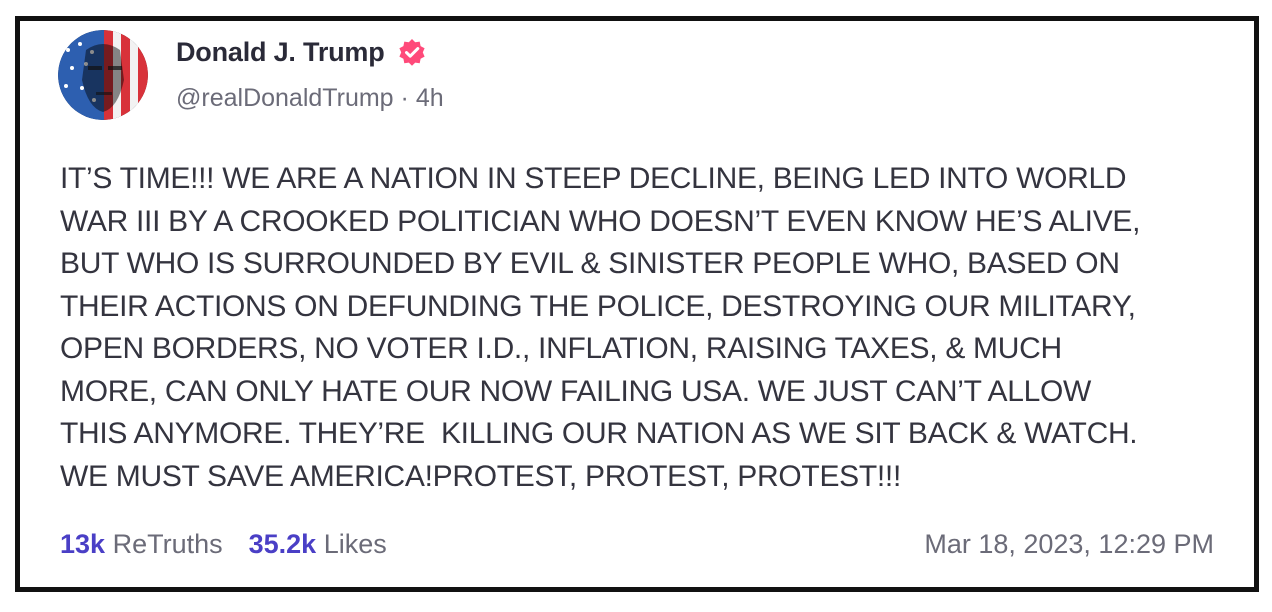 The width and height of the screenshot is (1272, 612). Describe the element at coordinates (223, 544) in the screenshot. I see `post-stats: 13k ReTruths 35.2k Likes` at that location.